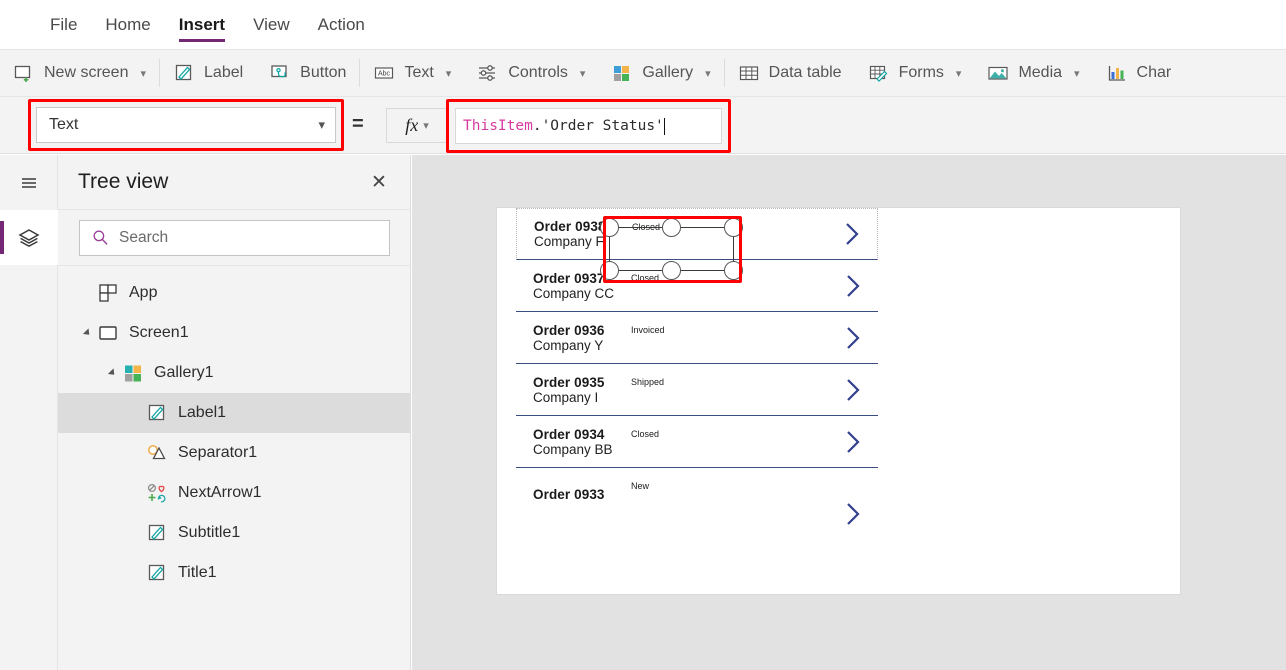 The height and width of the screenshot is (670, 1286). What do you see at coordinates (879, 73) in the screenshot?
I see `forms-icon` at bounding box center [879, 73].